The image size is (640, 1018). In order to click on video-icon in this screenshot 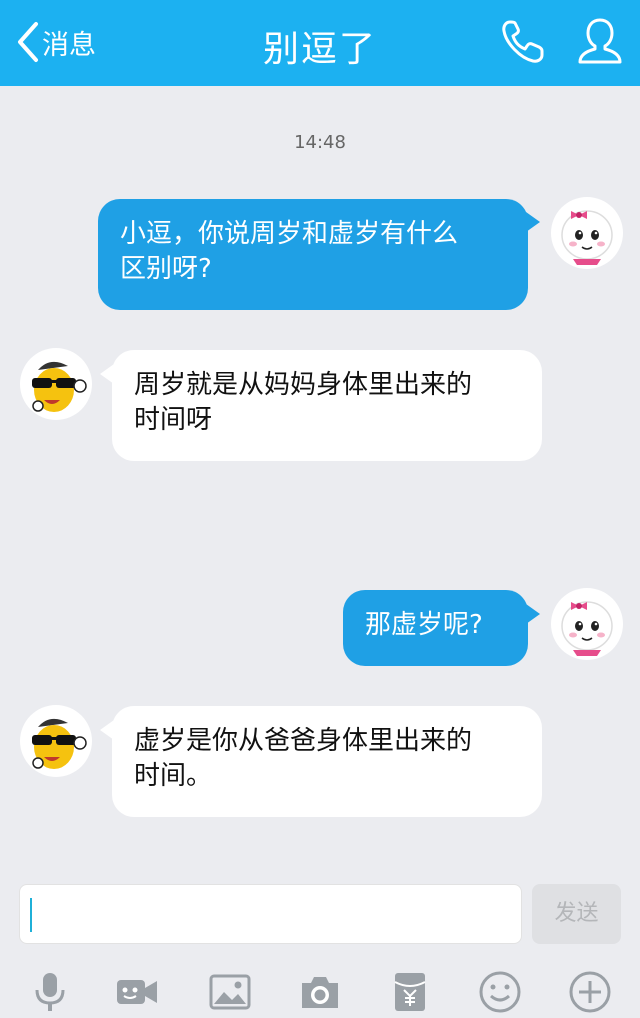, I will do `click(137, 992)`.